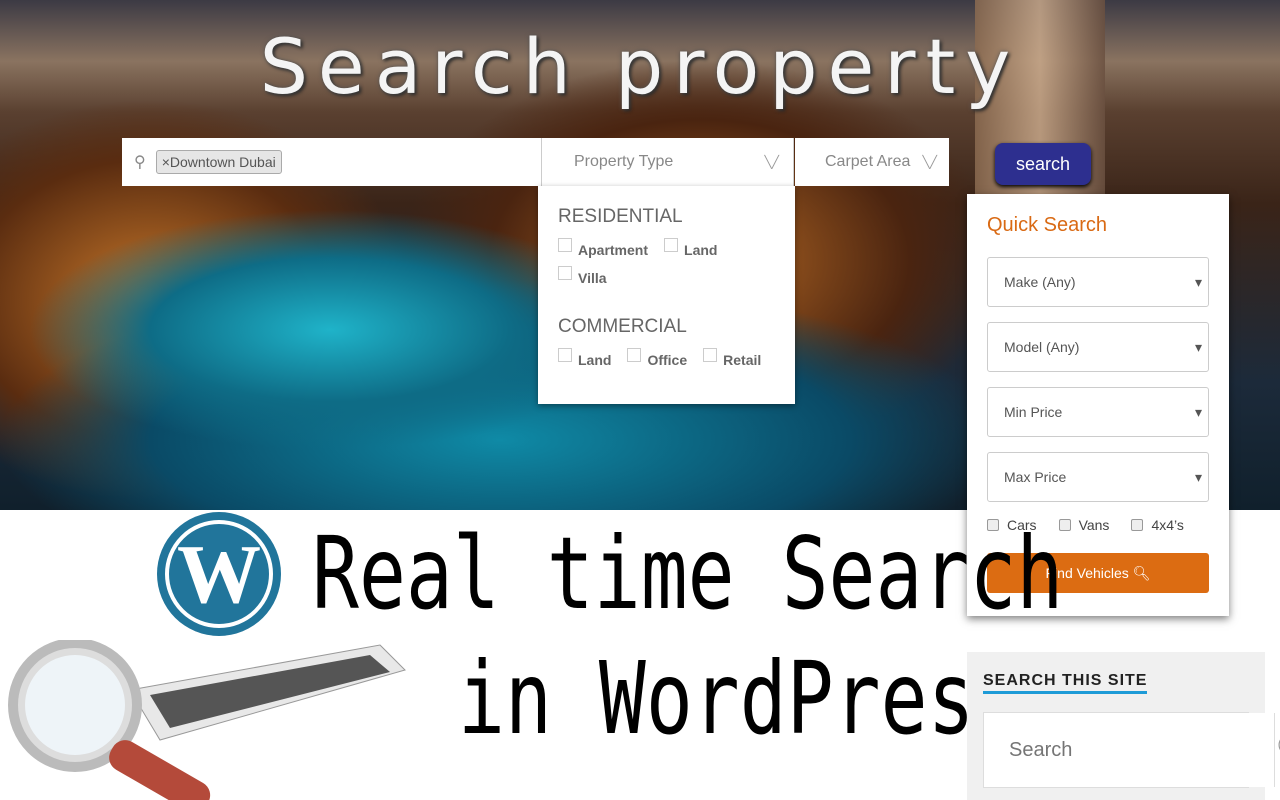  What do you see at coordinates (640, 66) in the screenshot?
I see `hero-title: Search property` at bounding box center [640, 66].